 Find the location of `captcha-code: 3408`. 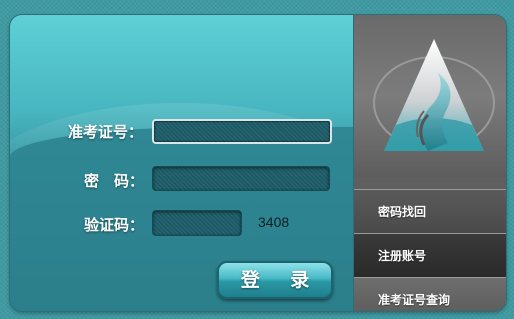

captcha-code: 3408 is located at coordinates (273, 222).